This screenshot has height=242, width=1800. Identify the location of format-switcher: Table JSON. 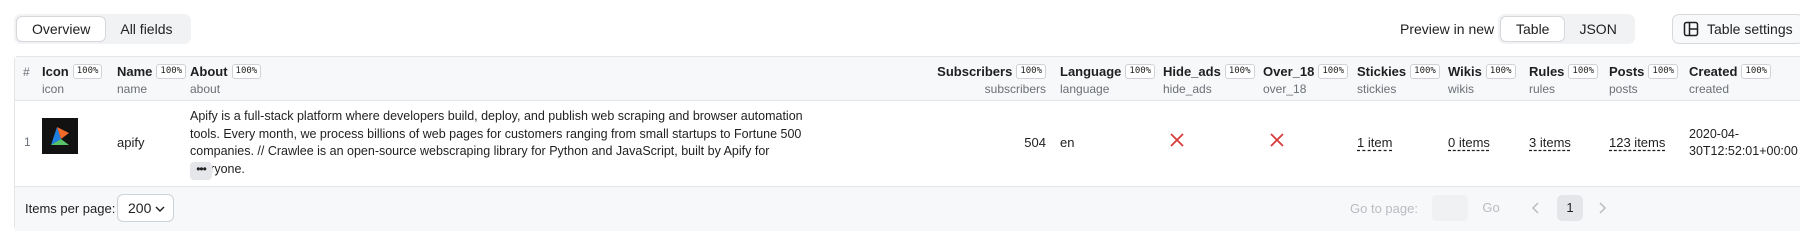
(1566, 29).